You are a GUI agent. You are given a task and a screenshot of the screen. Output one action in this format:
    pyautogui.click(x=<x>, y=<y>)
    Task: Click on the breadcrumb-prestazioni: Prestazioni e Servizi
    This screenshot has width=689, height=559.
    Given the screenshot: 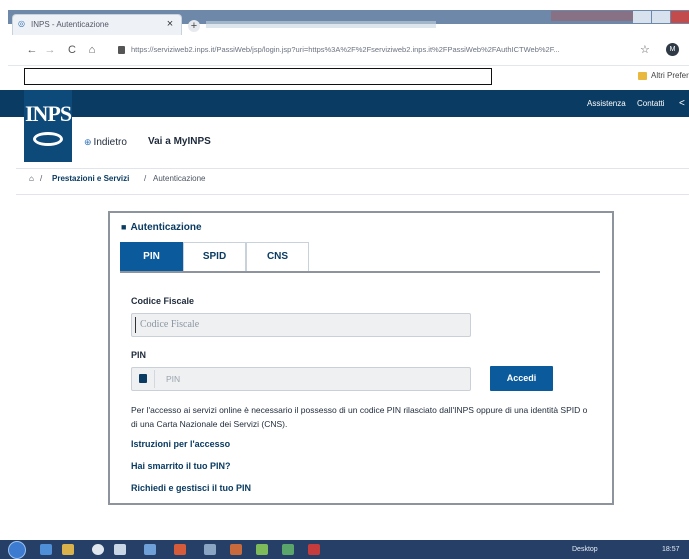 What is the action you would take?
    pyautogui.click(x=97, y=179)
    